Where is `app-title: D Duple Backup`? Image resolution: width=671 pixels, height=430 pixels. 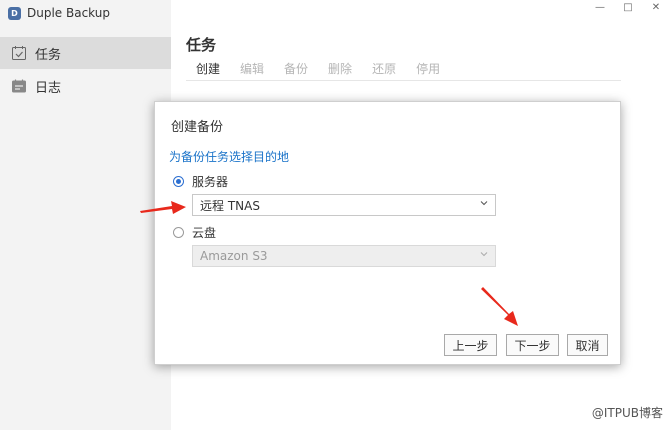
app-title: D Duple Backup is located at coordinates (59, 13).